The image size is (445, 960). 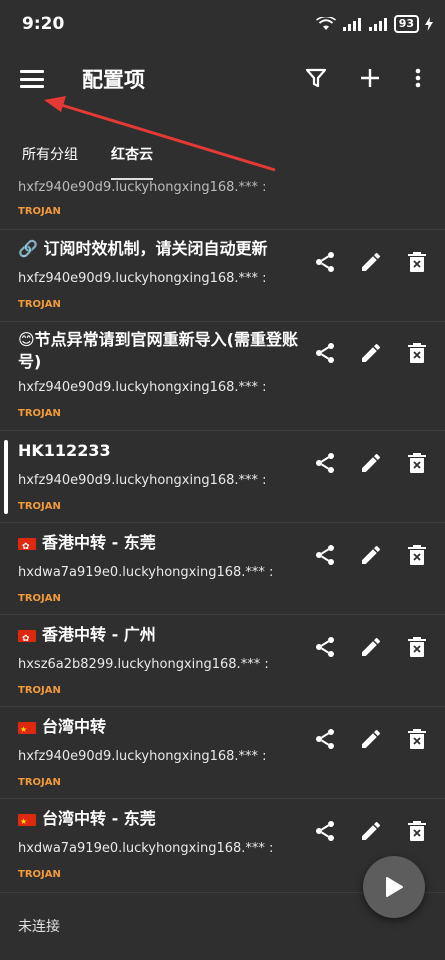 I want to click on server-name: 香港中转 - 东莞, so click(x=99, y=542).